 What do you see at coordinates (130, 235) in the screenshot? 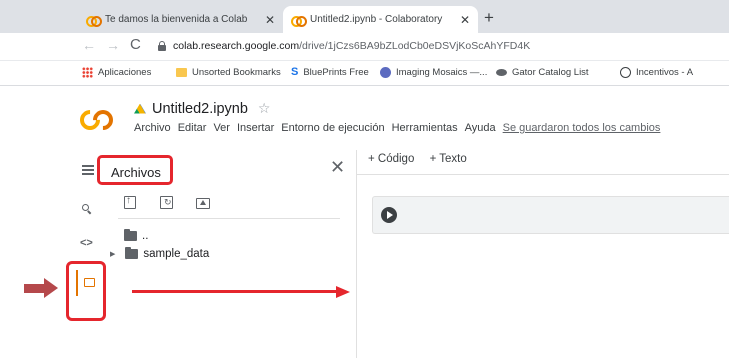
I see `folder-up-icon` at bounding box center [130, 235].